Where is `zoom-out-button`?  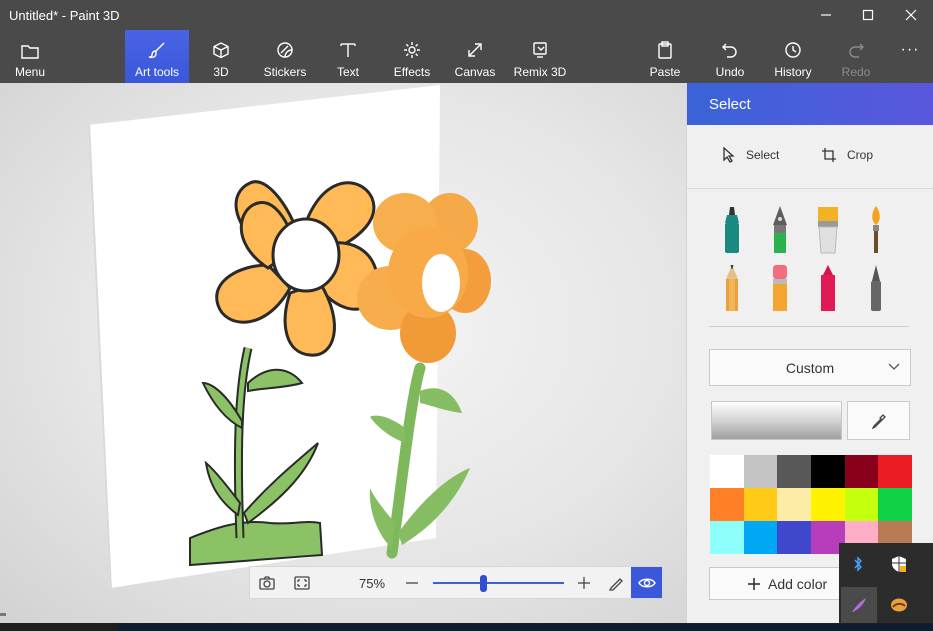
zoom-out-button is located at coordinates (412, 582).